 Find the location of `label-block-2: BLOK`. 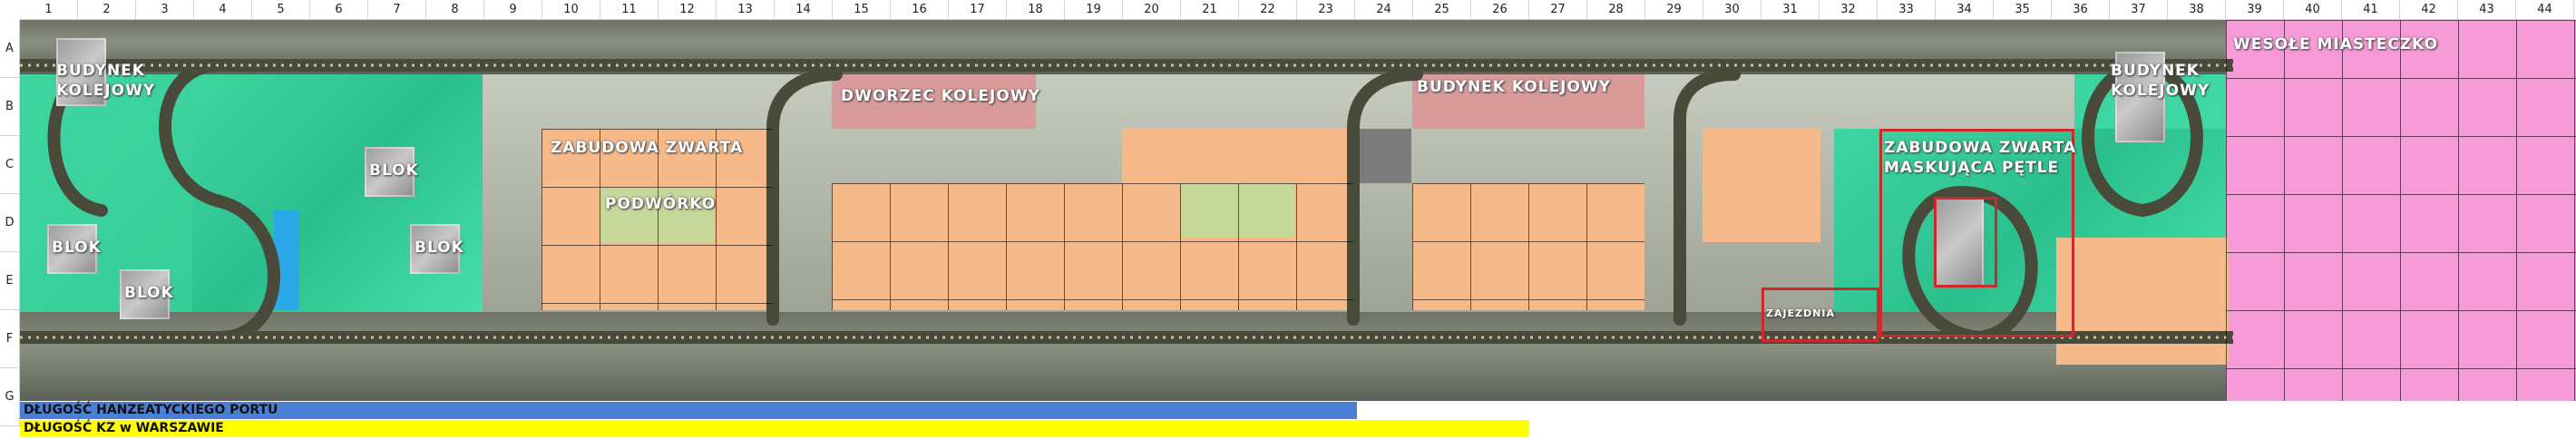

label-block-2: BLOK is located at coordinates (77, 248).